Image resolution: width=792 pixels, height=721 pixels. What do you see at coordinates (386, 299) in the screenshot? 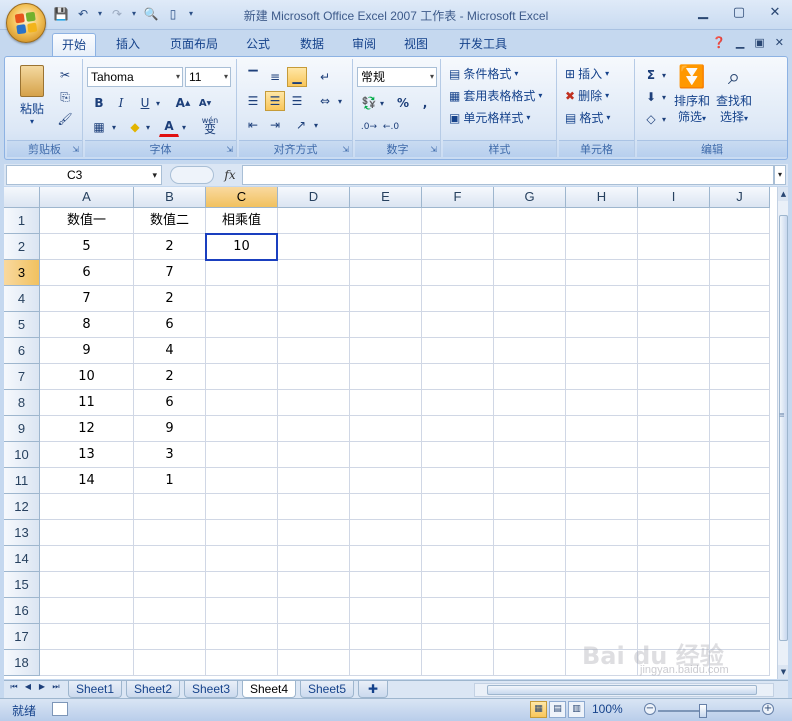
I see `cell-e4` at bounding box center [386, 299].